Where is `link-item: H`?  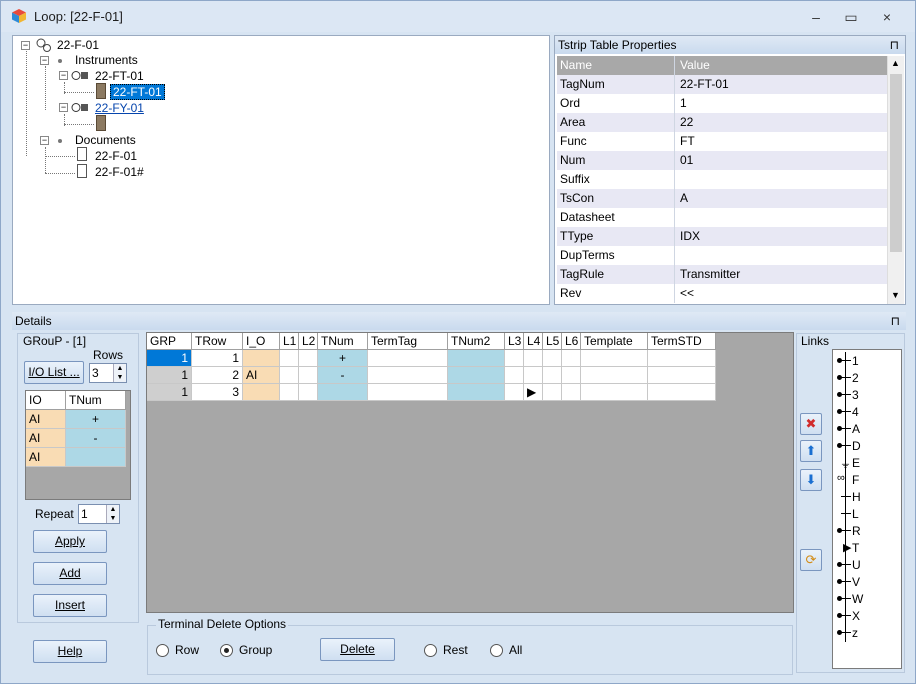
link-item: H is located at coordinates (867, 496).